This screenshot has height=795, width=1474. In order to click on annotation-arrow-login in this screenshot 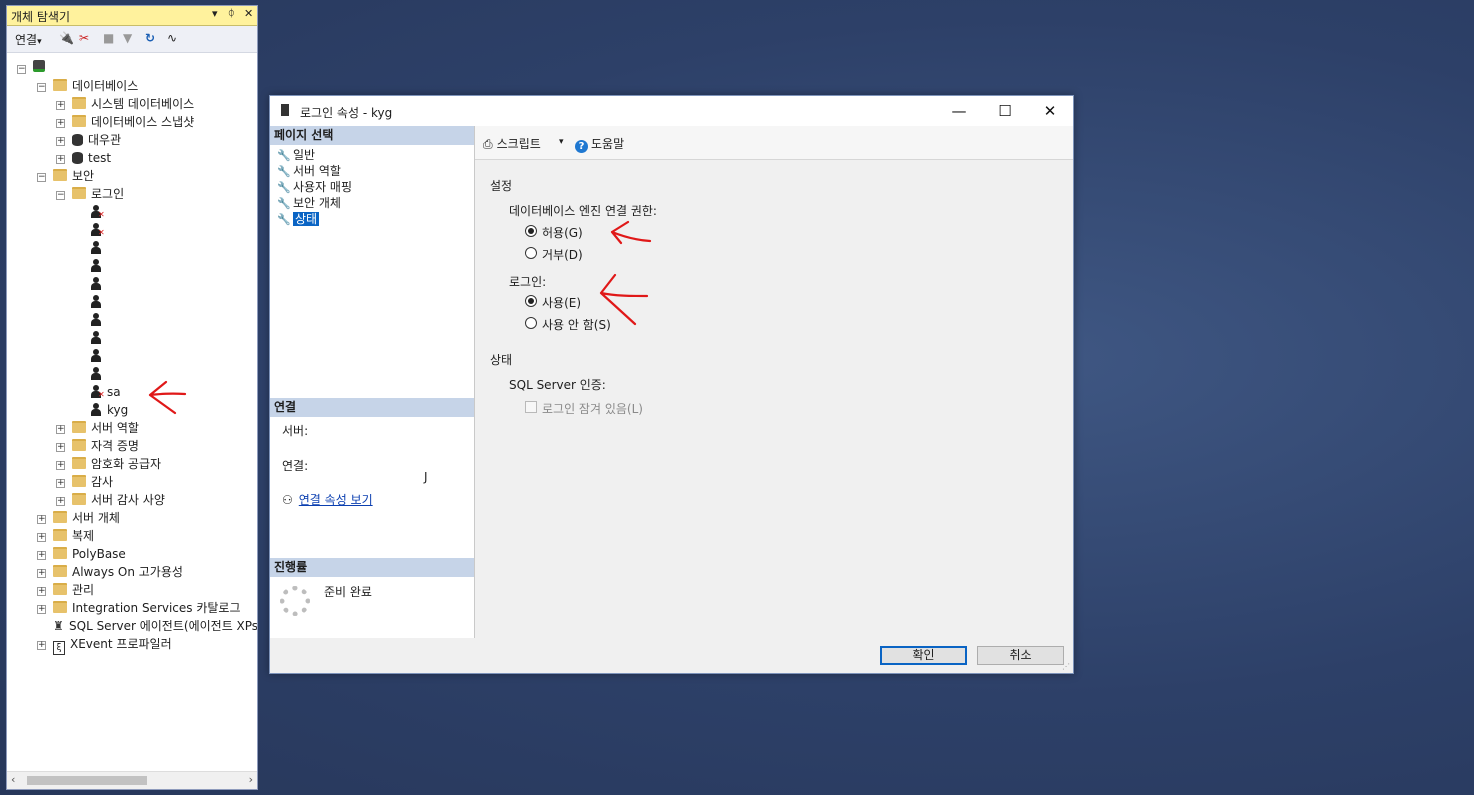, I will do `click(624, 299)`.